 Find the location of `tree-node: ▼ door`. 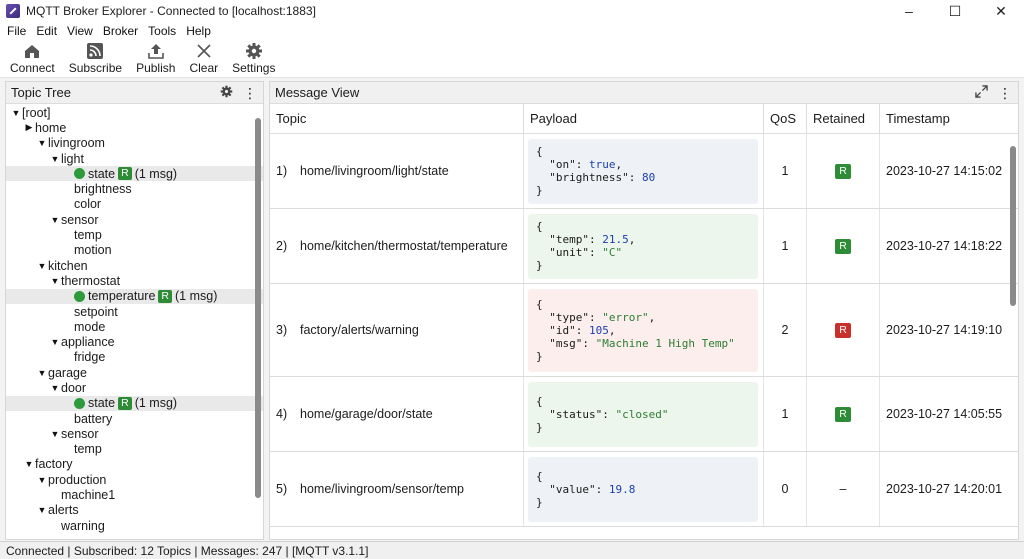

tree-node: ▼ door is located at coordinates (134, 387).